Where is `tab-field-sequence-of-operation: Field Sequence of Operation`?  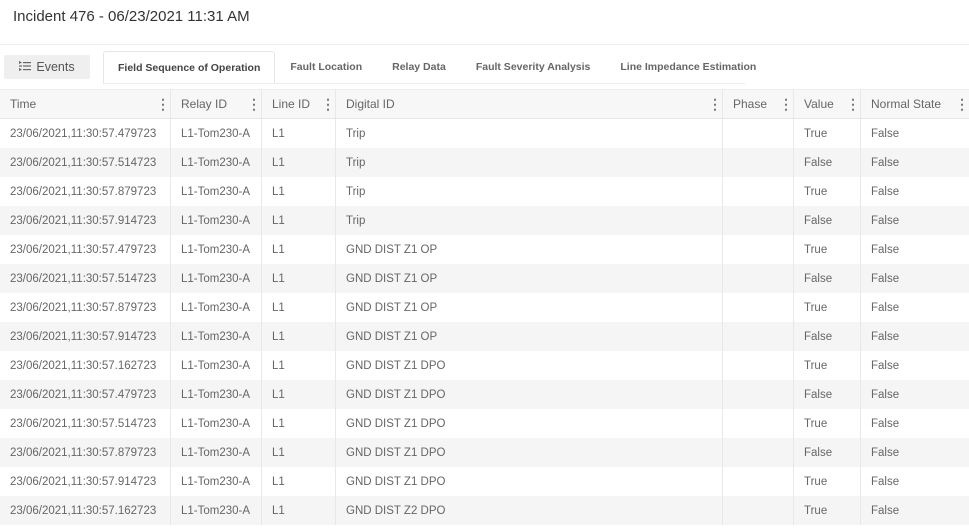
tab-field-sequence-of-operation: Field Sequence of Operation is located at coordinates (189, 67).